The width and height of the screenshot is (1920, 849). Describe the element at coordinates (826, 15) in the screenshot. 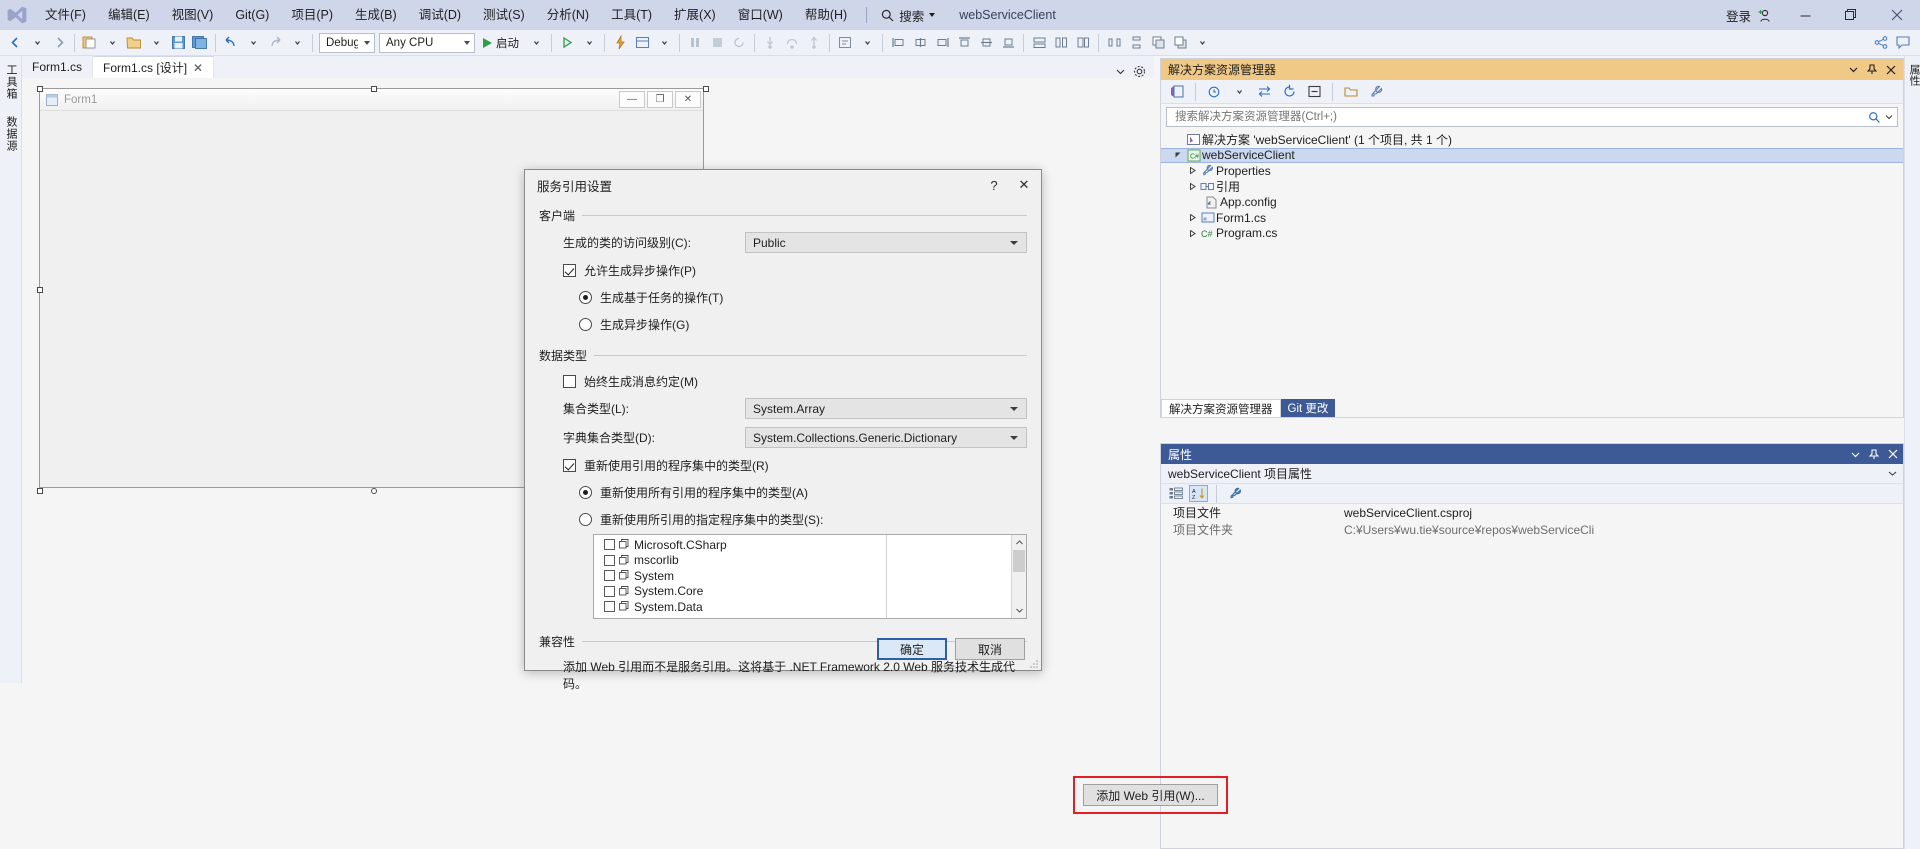

I see `menu-help: 帮助(H)` at that location.